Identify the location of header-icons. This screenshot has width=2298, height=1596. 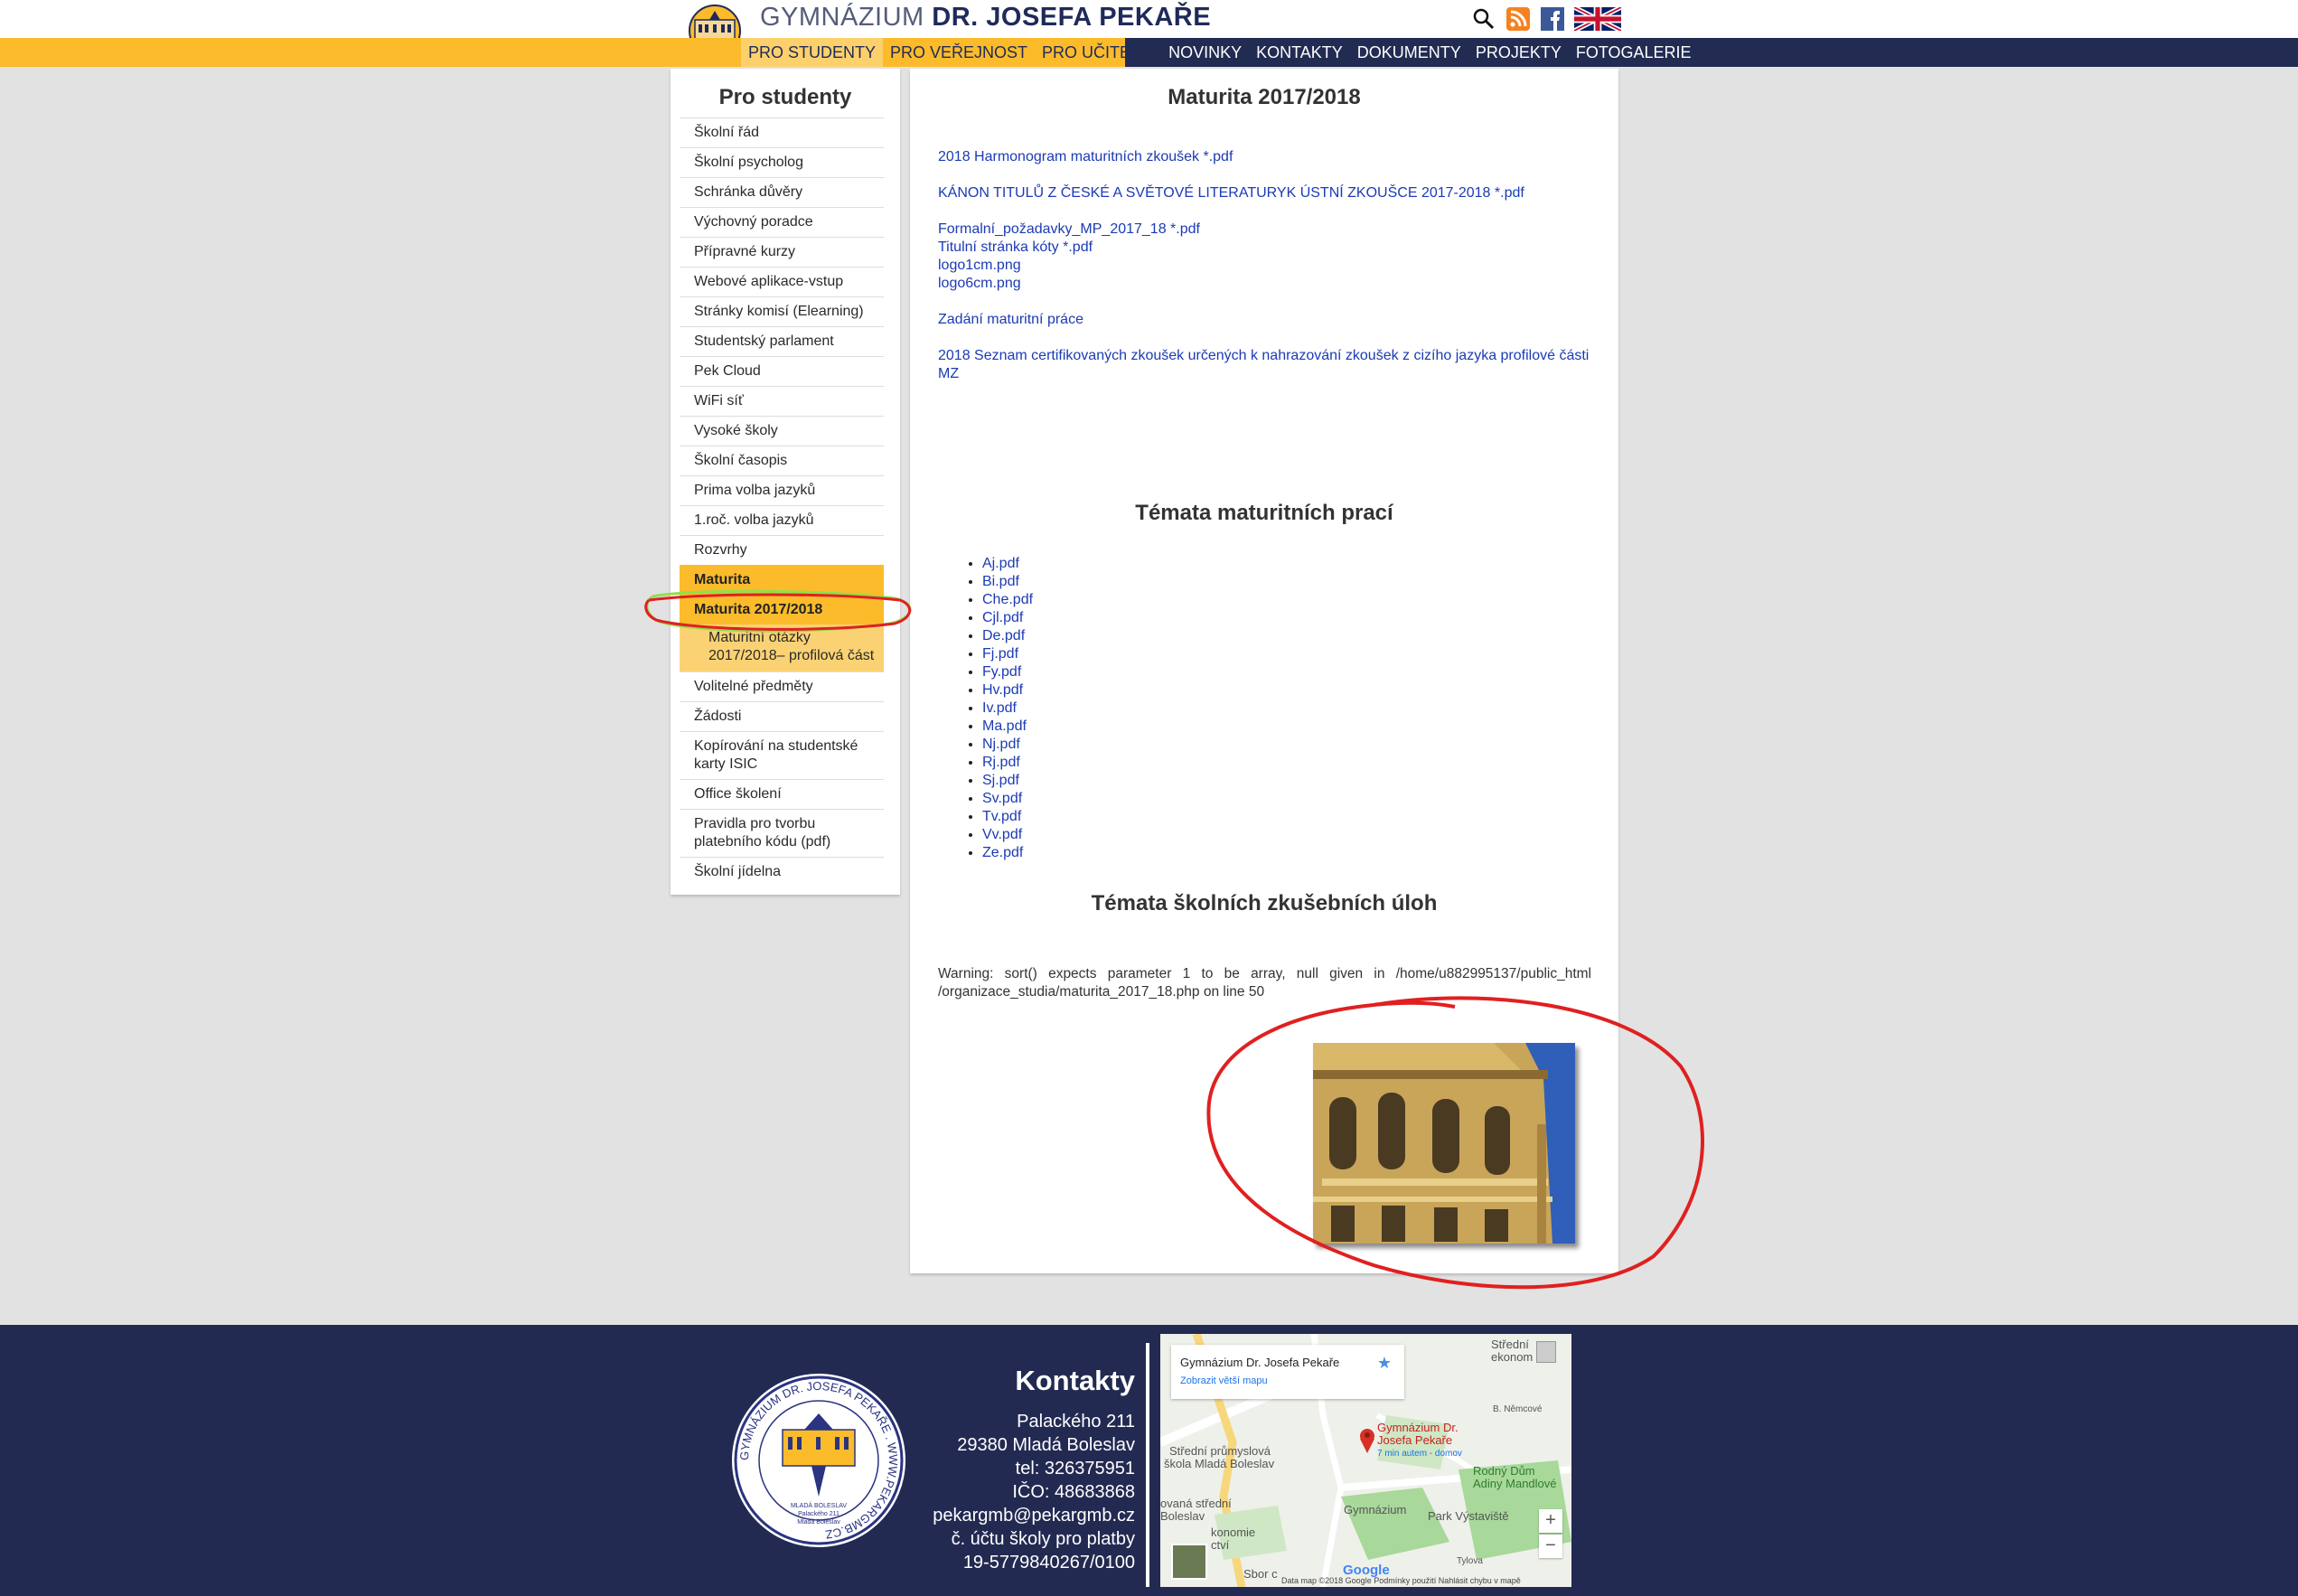
(1546, 19).